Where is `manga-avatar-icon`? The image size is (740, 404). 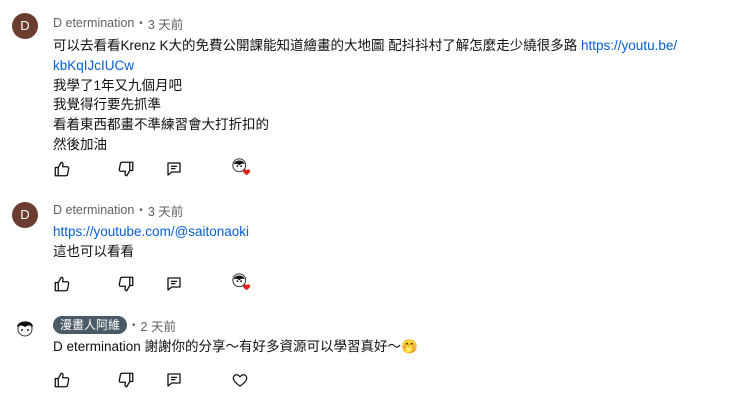 manga-avatar-icon is located at coordinates (25, 329).